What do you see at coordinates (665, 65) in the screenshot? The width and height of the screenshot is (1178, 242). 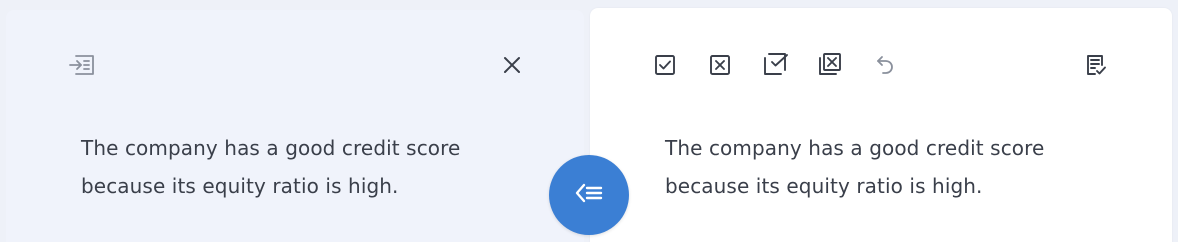 I see `accept-icon` at bounding box center [665, 65].